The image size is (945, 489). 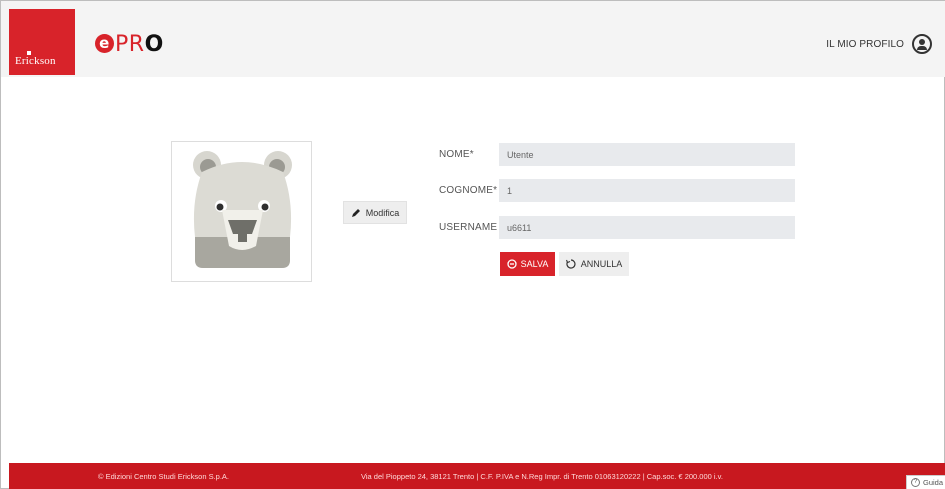 What do you see at coordinates (601, 264) in the screenshot?
I see `cancel-label: ANNULLA` at bounding box center [601, 264].